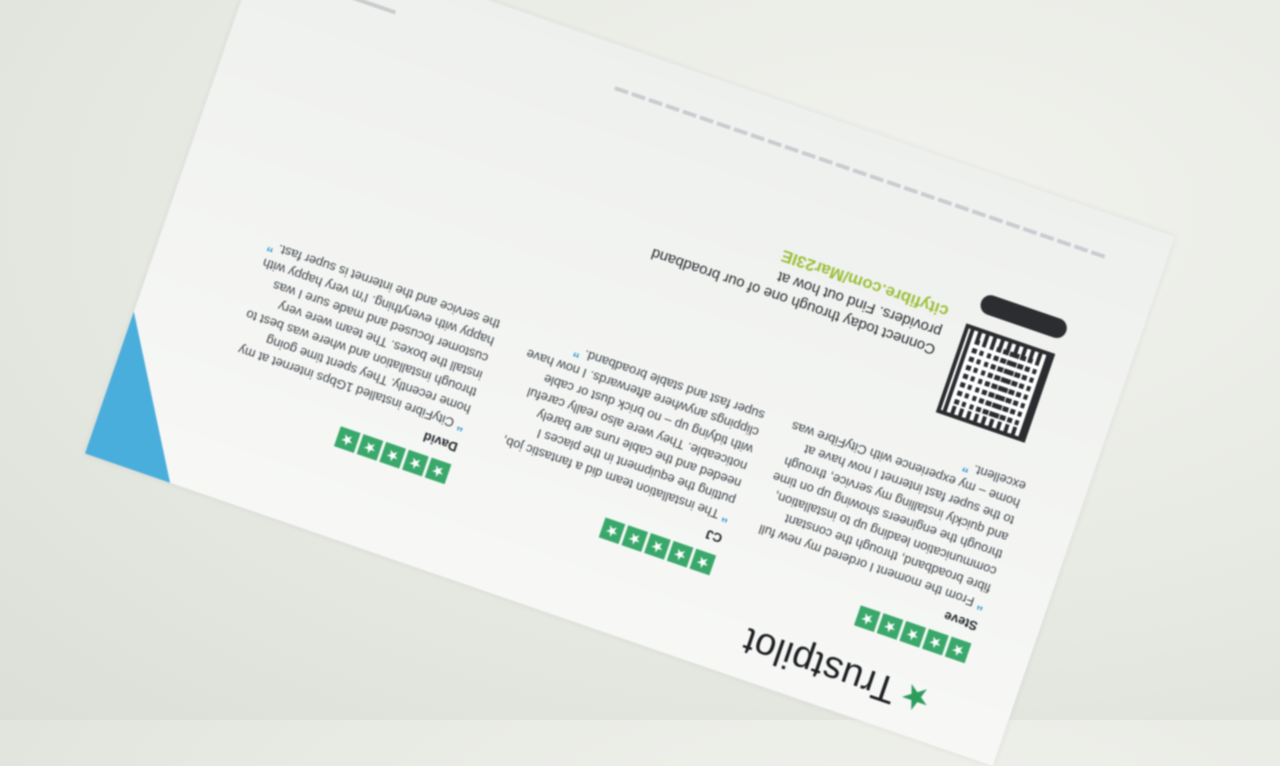 The width and height of the screenshot is (1280, 766). Describe the element at coordinates (151, 397) in the screenshot. I see `blue-corner-accent` at that location.